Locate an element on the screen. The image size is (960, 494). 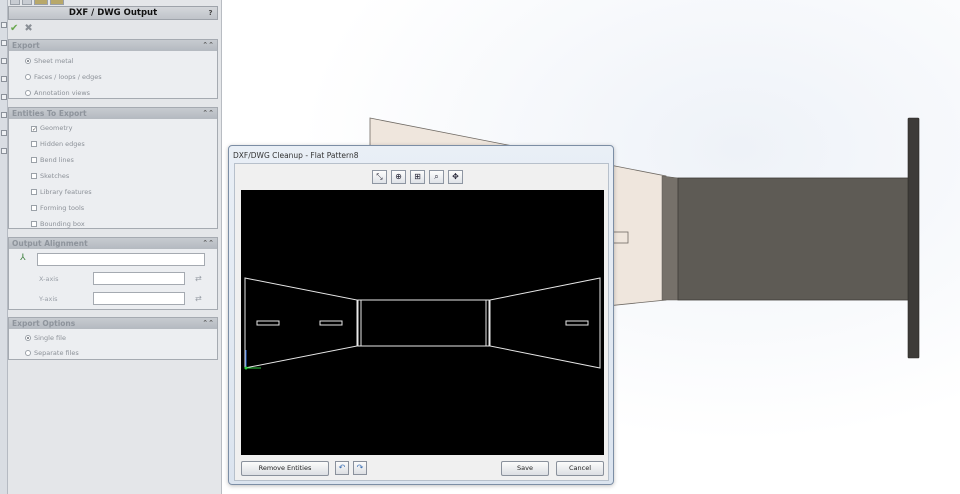
export-options-header: Export Options ⌃⌃ is located at coordinates (113, 323).